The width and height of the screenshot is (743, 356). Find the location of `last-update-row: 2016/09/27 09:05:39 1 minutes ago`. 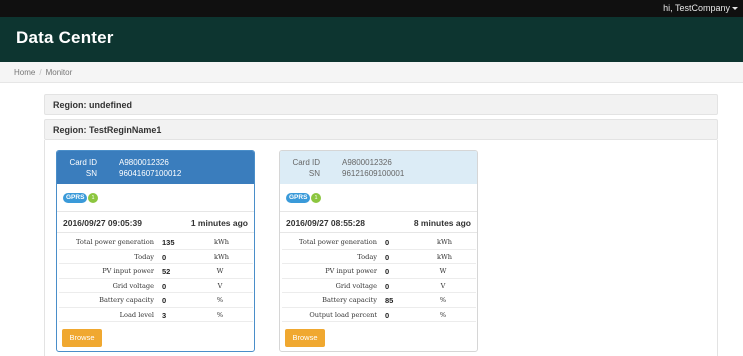

last-update-row: 2016/09/27 09:05:39 1 minutes ago is located at coordinates (155, 222).